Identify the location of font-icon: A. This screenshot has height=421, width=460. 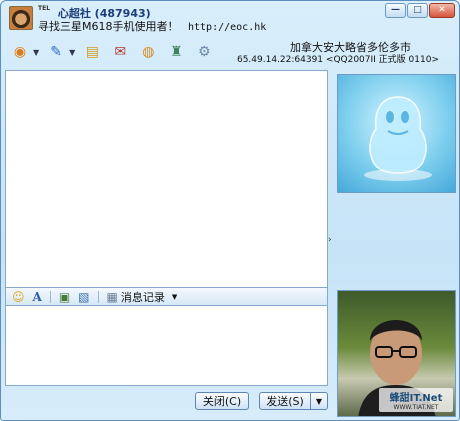
(37, 297).